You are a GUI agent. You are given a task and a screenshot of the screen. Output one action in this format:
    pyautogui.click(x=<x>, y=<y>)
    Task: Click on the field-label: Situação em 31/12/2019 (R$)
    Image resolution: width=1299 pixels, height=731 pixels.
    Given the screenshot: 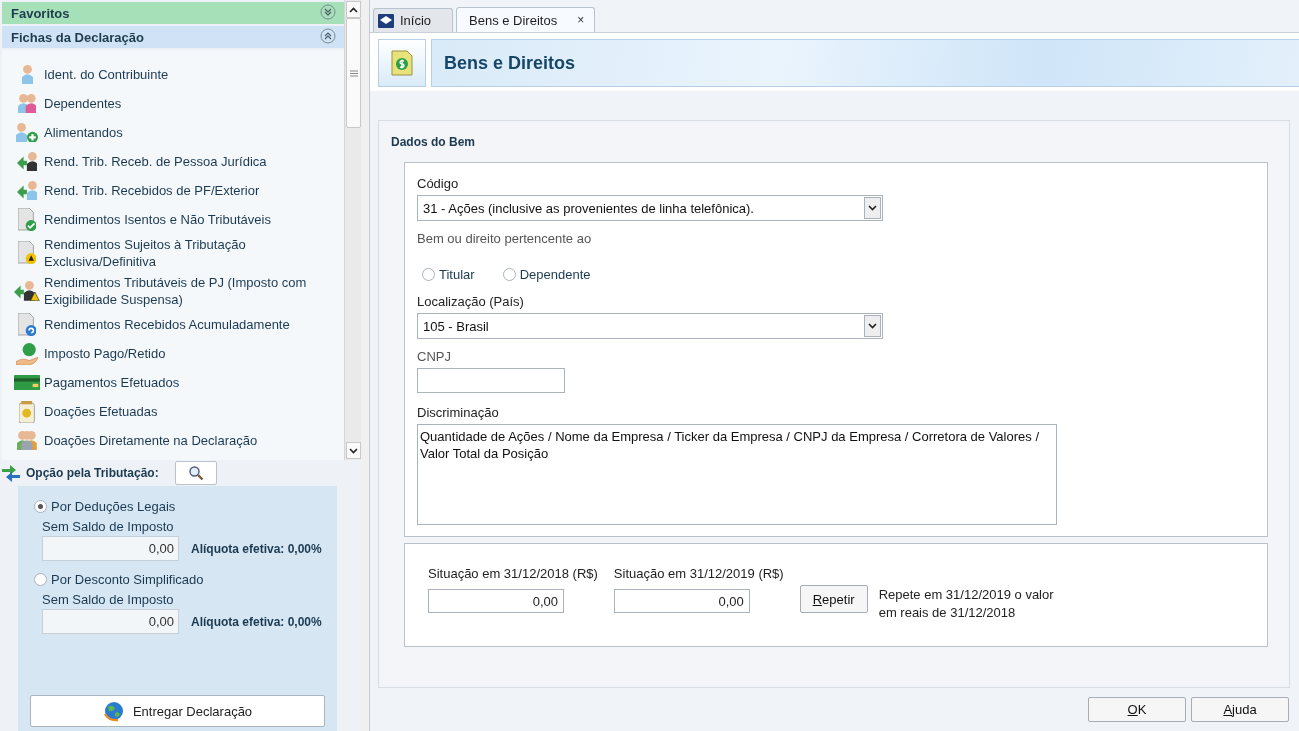 What is the action you would take?
    pyautogui.click(x=698, y=573)
    